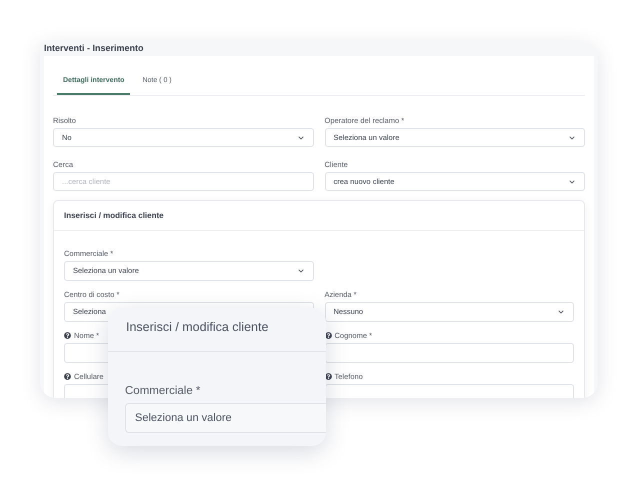 The image size is (641, 480). Describe the element at coordinates (94, 48) in the screenshot. I see `window-title: Interventi - Inserimento` at that location.